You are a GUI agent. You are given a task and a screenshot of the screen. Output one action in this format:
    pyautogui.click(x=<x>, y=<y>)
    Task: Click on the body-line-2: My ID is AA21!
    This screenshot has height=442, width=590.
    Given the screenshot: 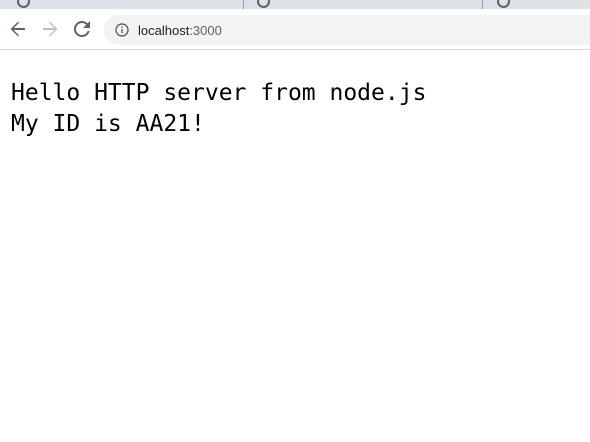 What is the action you would take?
    pyautogui.click(x=108, y=124)
    